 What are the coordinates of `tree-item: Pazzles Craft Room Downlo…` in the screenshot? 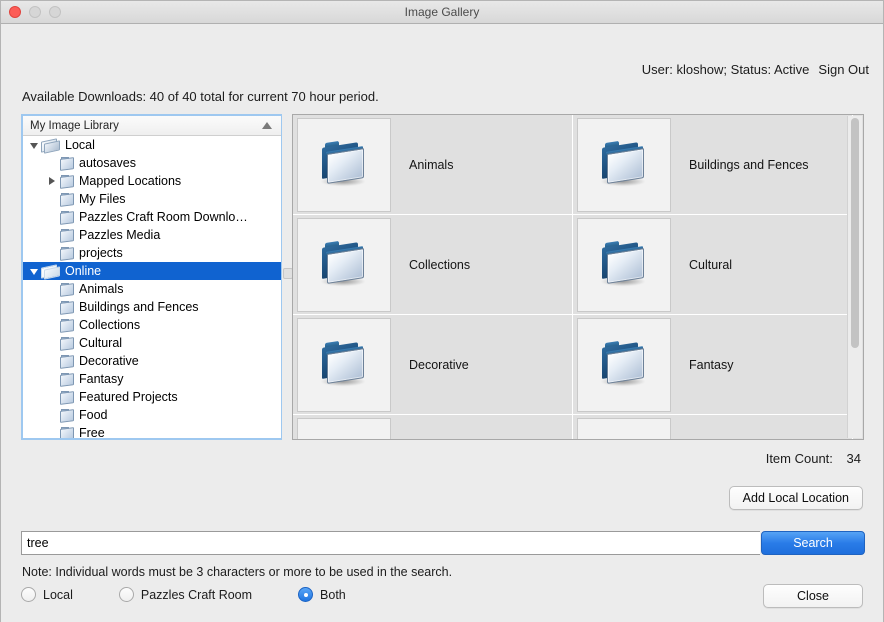 It's located at (152, 217).